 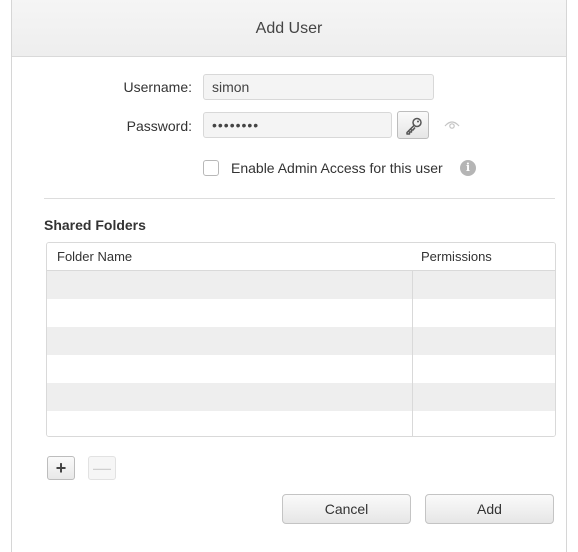 What do you see at coordinates (61, 468) in the screenshot?
I see `add-folder-button: +` at bounding box center [61, 468].